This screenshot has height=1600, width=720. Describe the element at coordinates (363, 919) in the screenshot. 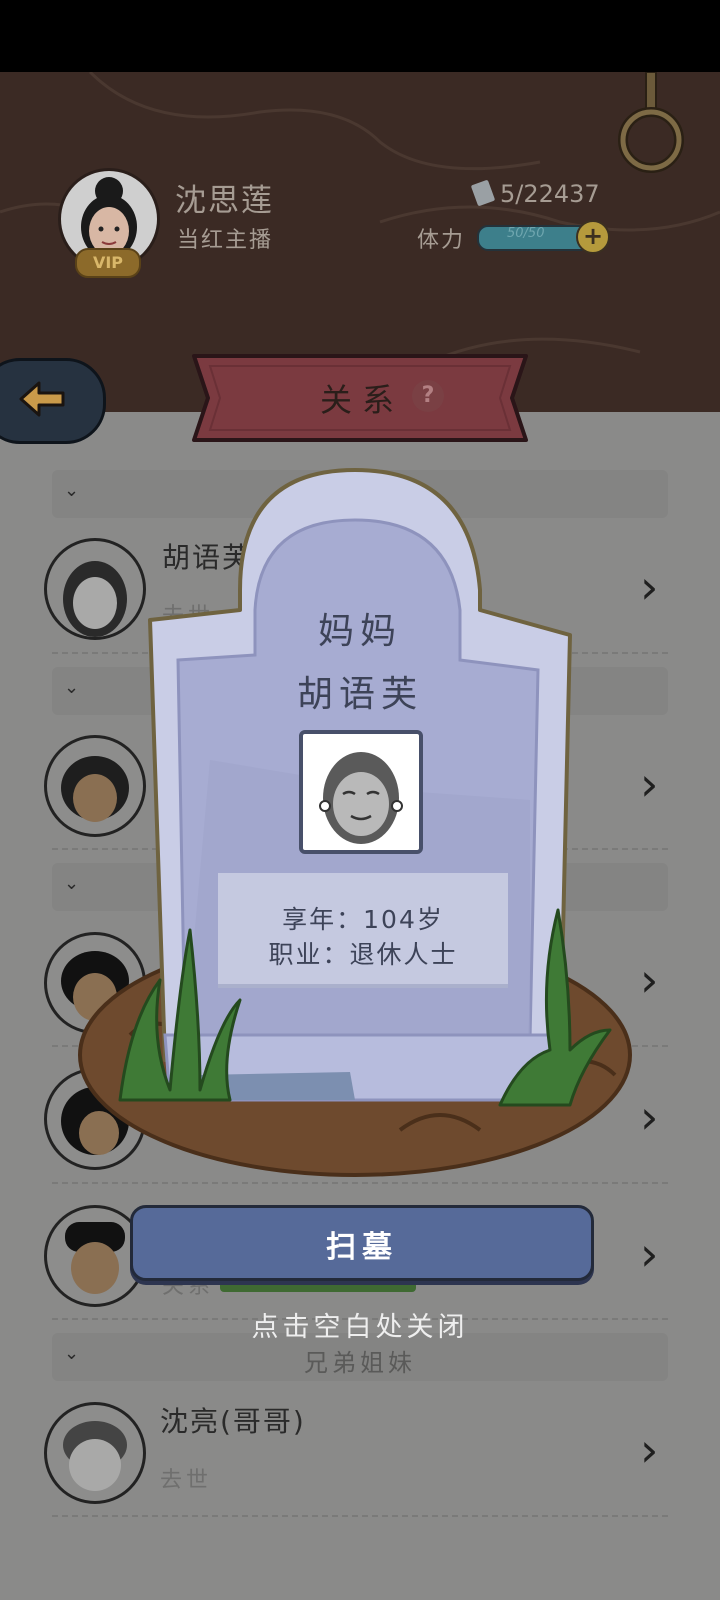

I see `age-at-death: 享年：104岁` at that location.